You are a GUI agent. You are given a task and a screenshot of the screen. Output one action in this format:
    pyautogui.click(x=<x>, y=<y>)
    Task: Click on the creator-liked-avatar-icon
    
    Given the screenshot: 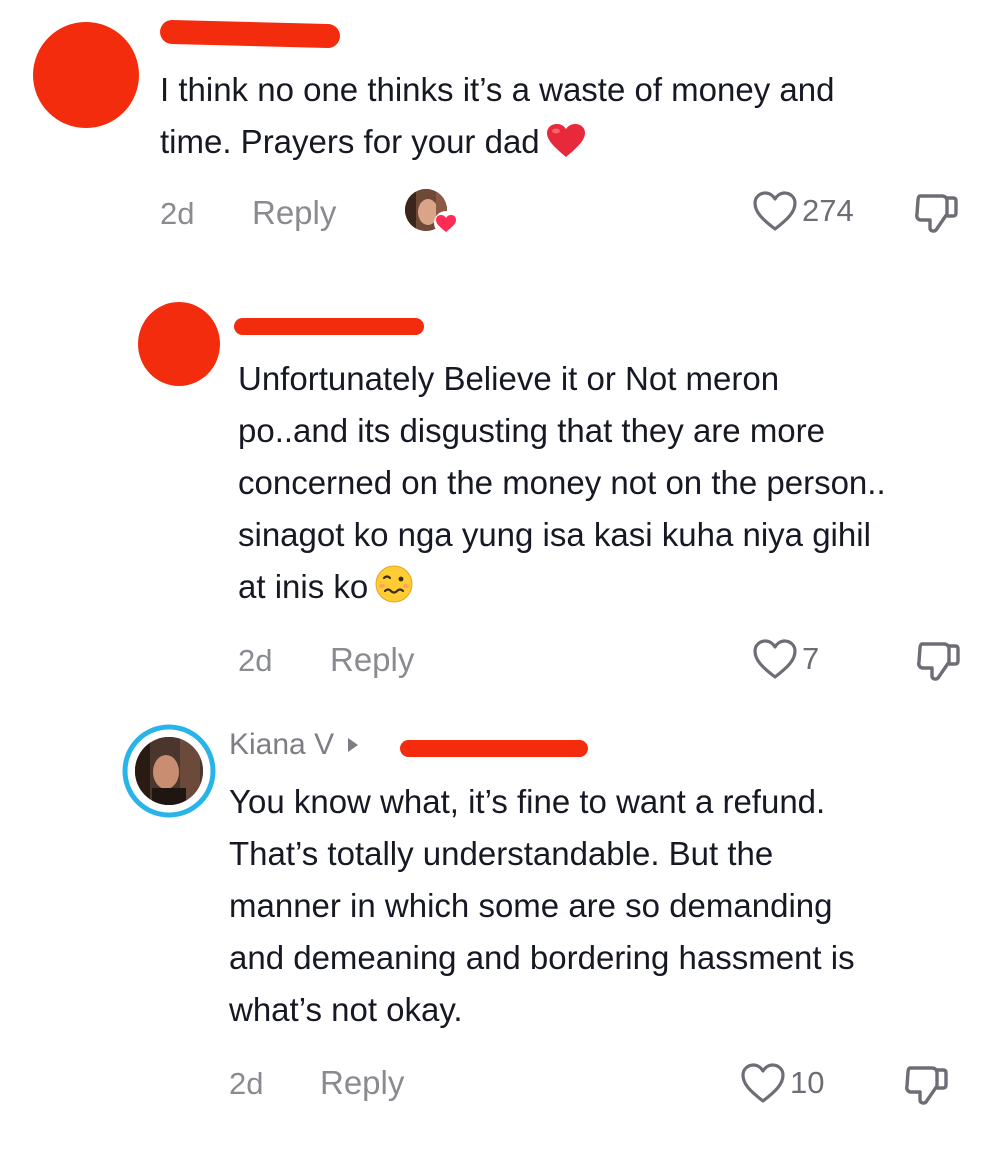 What is the action you would take?
    pyautogui.click(x=432, y=212)
    